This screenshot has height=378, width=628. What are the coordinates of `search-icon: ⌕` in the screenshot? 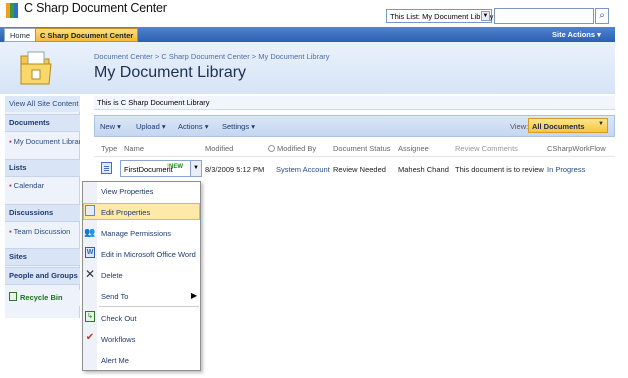 It's located at (602, 16).